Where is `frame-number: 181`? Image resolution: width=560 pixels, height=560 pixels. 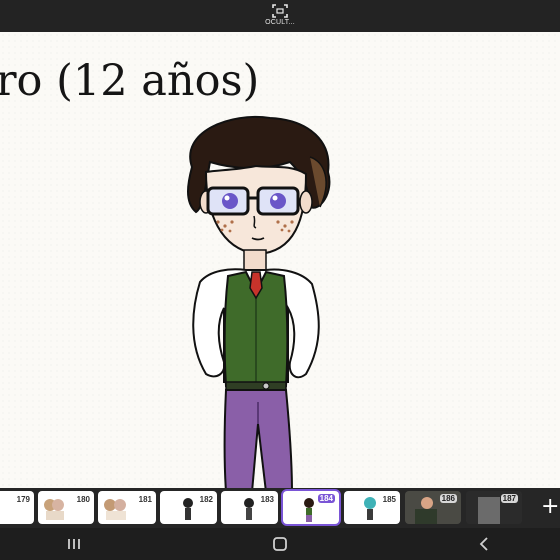 frame-number: 181 is located at coordinates (145, 499).